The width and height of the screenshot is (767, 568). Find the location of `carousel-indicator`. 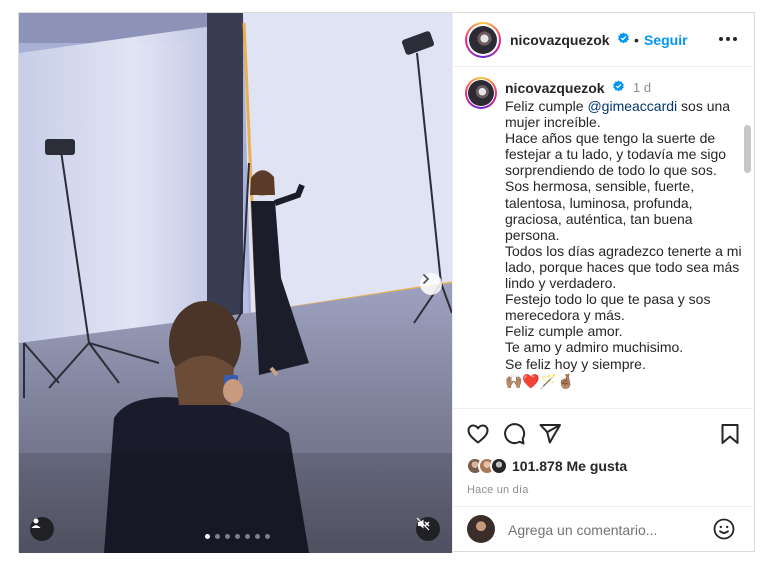

carousel-indicator is located at coordinates (237, 536).